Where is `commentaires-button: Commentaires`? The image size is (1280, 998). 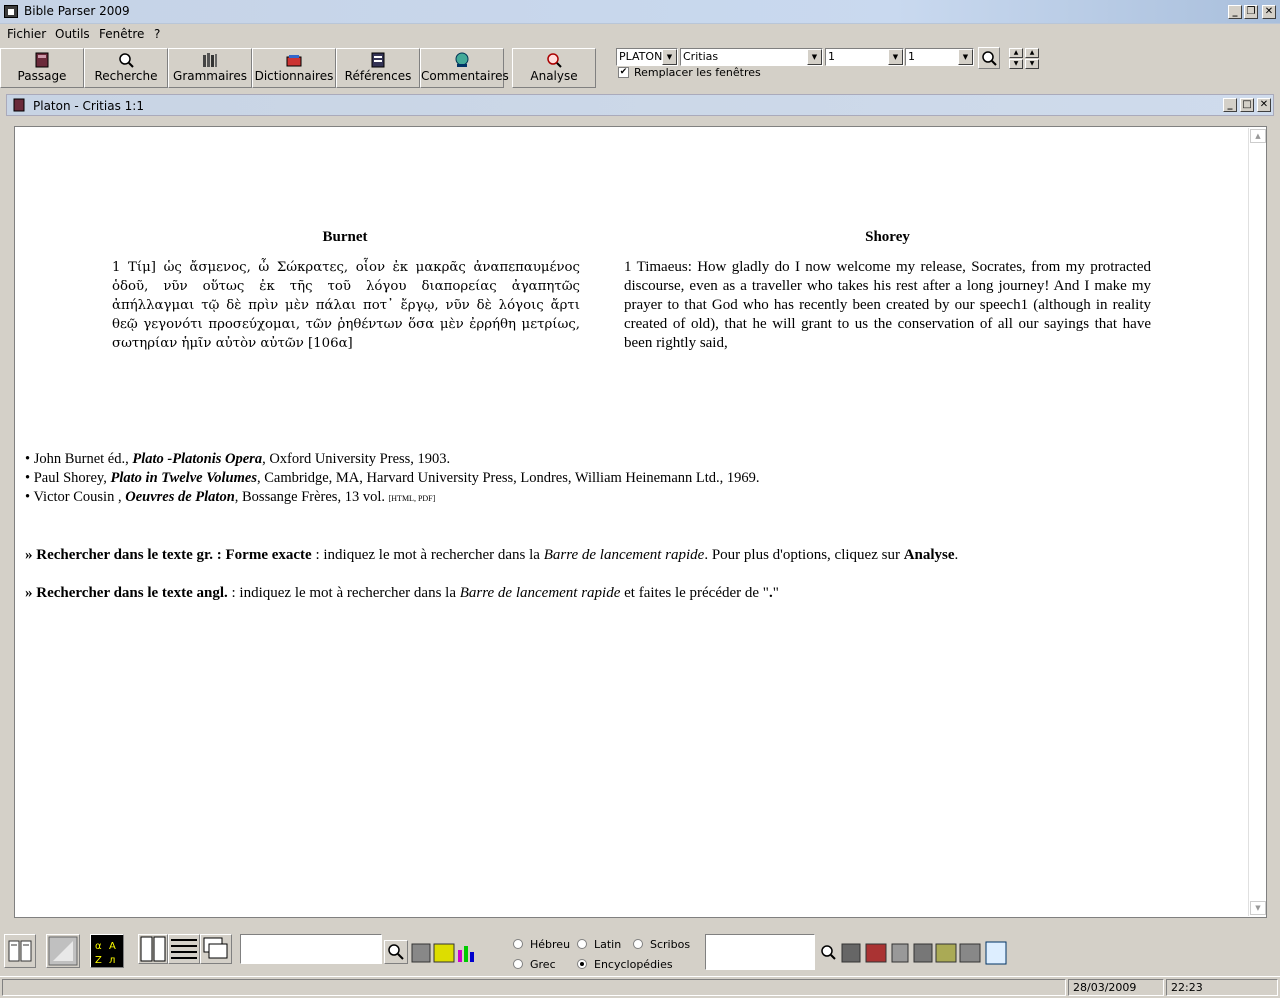
commentaires-button: Commentaires is located at coordinates (464, 68).